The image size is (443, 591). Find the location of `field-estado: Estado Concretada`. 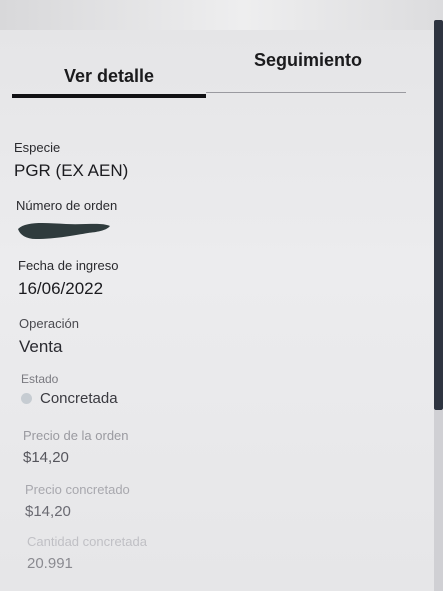

field-estado: Estado Concretada is located at coordinates (69, 389).